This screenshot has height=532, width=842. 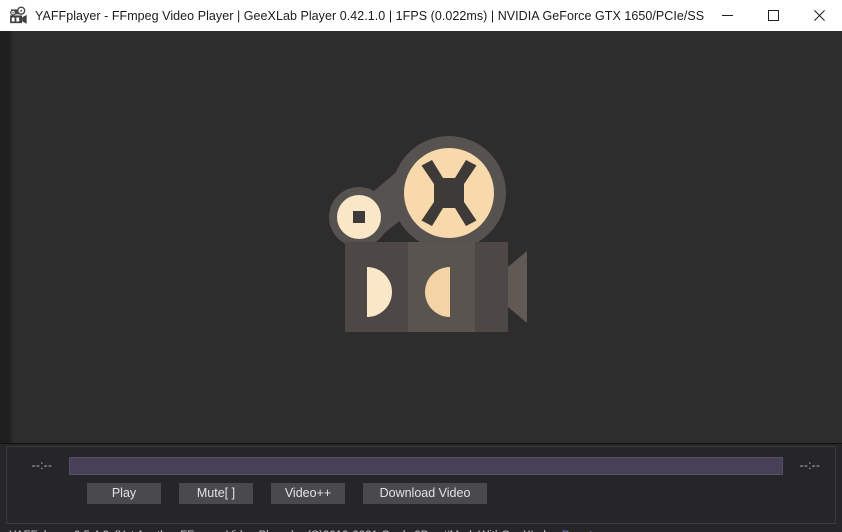 I want to click on movie-camera-logo, so click(x=424, y=234).